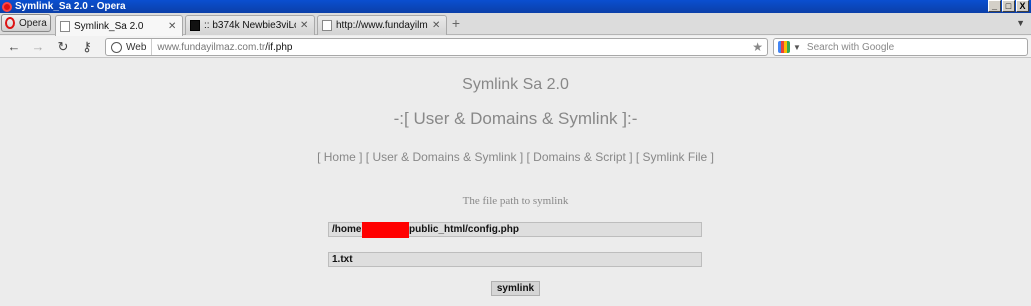  I want to click on site-info-label: Web, so click(136, 47).